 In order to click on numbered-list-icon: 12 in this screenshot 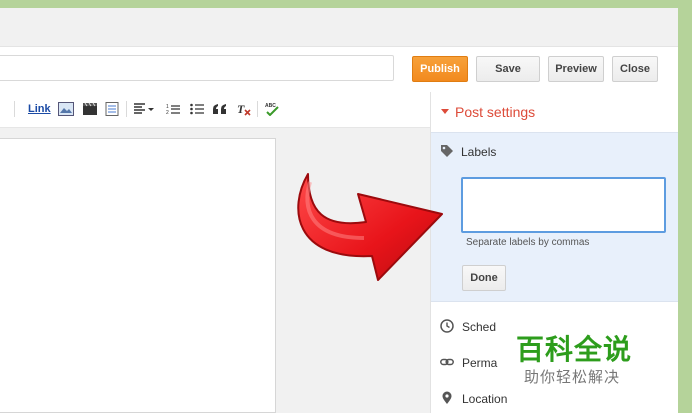, I will do `click(173, 109)`.